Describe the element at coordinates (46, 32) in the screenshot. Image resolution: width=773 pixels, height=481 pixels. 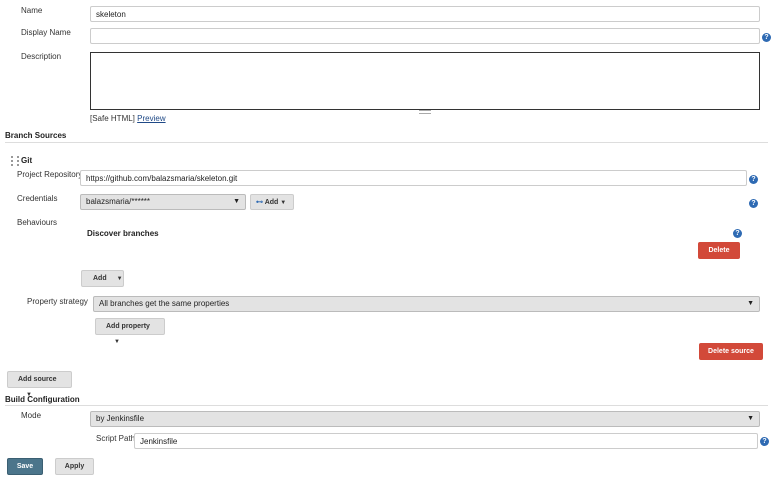
I see `display-name-label: Display Name` at that location.